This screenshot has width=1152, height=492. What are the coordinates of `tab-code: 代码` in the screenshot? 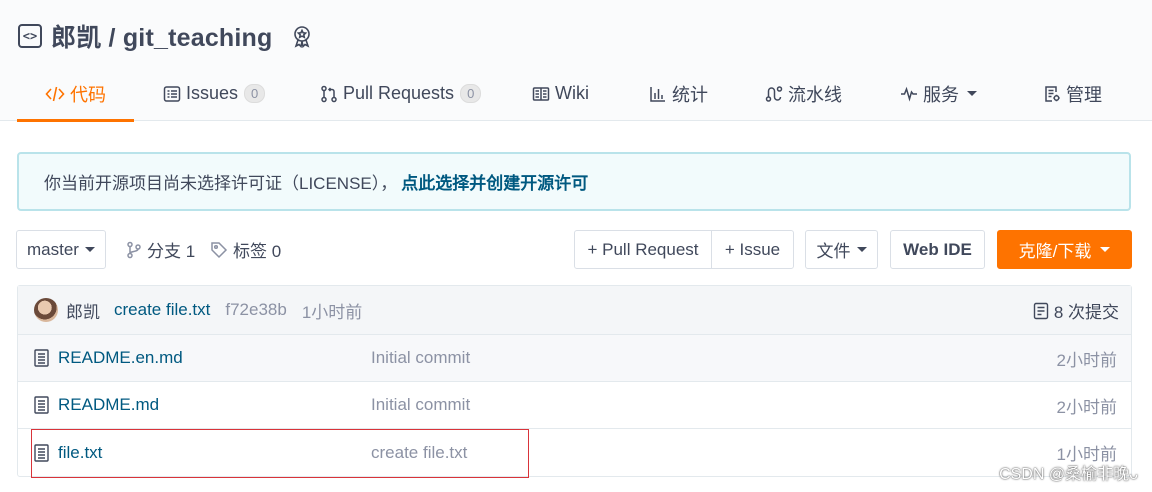 It's located at (75, 94).